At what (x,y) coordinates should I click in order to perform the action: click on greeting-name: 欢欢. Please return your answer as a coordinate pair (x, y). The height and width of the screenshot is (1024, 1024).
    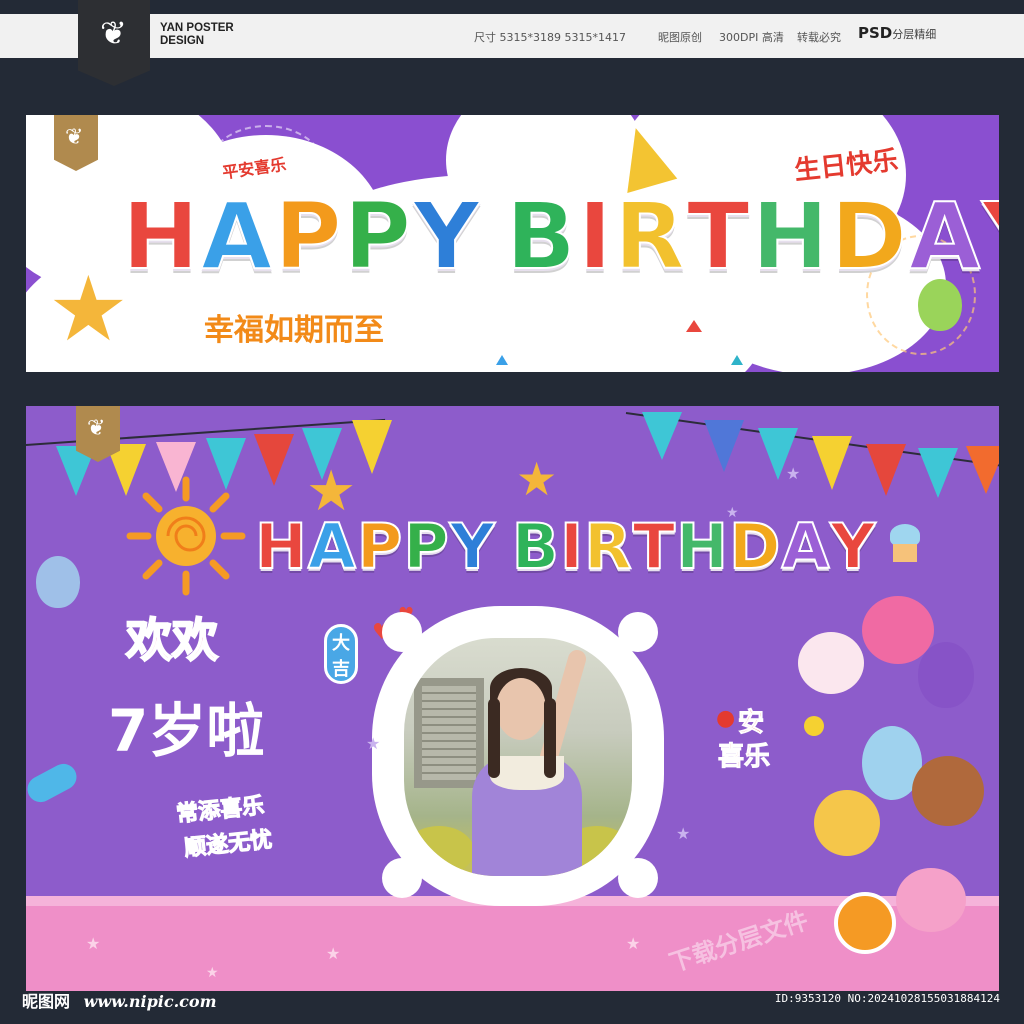
    Looking at the image, I should click on (172, 640).